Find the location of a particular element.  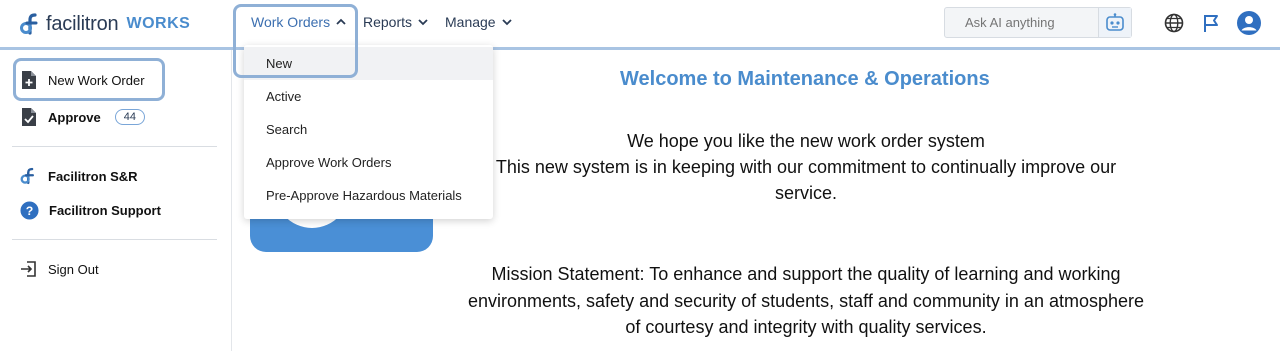

menu-item-active: Active is located at coordinates (368, 96).